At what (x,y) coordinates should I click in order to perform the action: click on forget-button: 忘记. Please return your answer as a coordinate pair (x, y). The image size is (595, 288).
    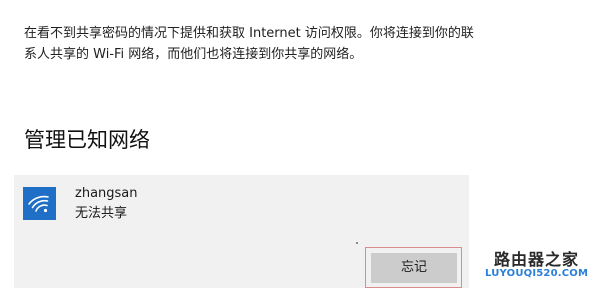
    Looking at the image, I should click on (414, 268).